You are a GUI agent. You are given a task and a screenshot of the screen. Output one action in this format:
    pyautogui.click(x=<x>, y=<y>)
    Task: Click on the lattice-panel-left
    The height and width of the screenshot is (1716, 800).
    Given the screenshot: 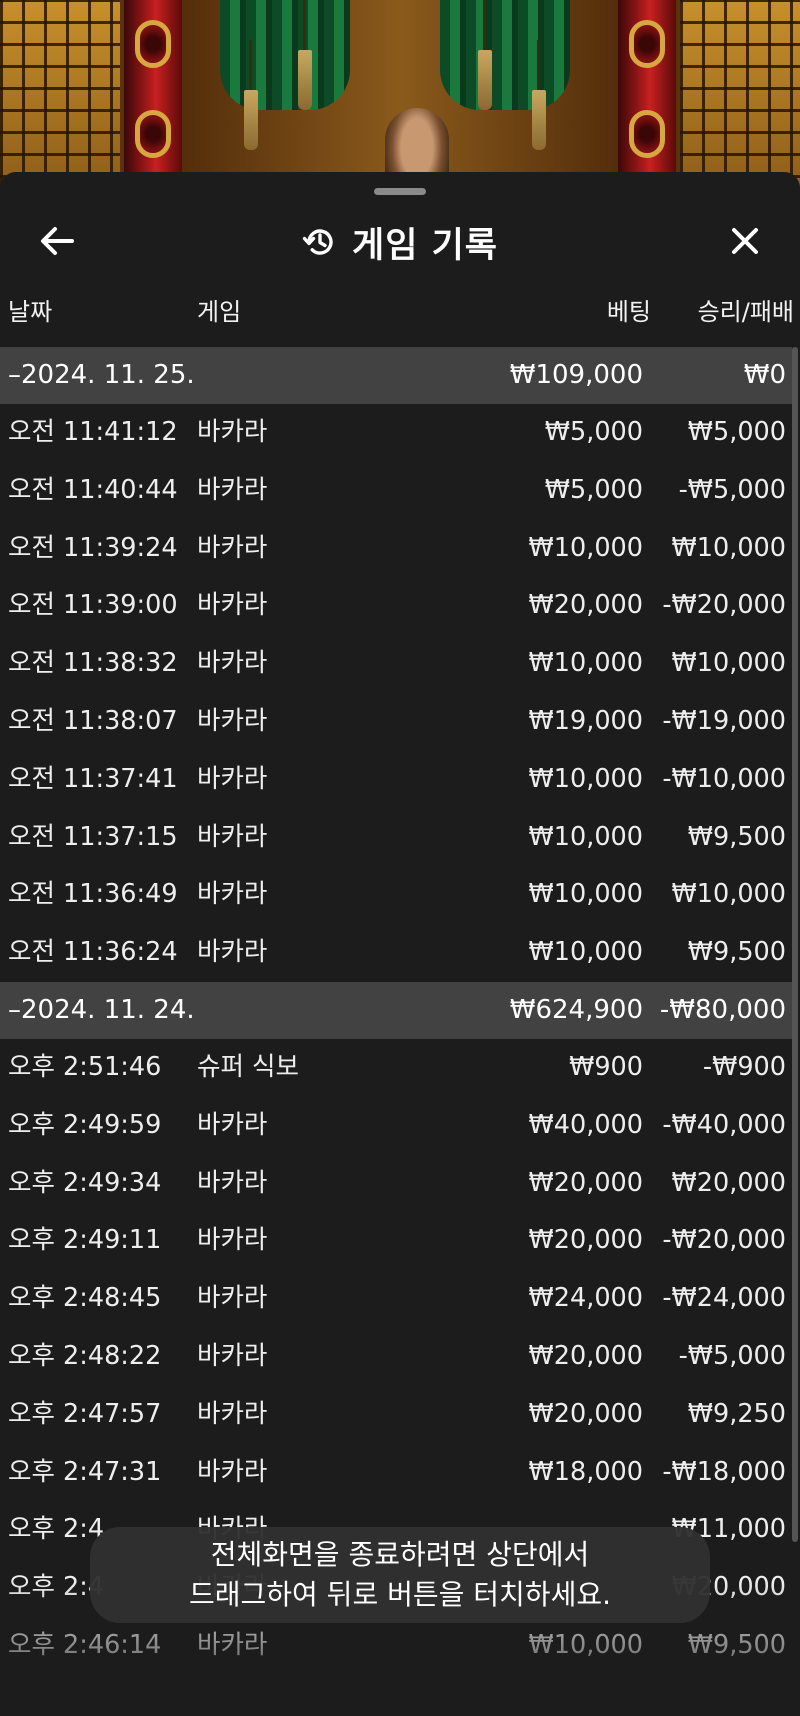 What is the action you would take?
    pyautogui.click(x=60, y=100)
    